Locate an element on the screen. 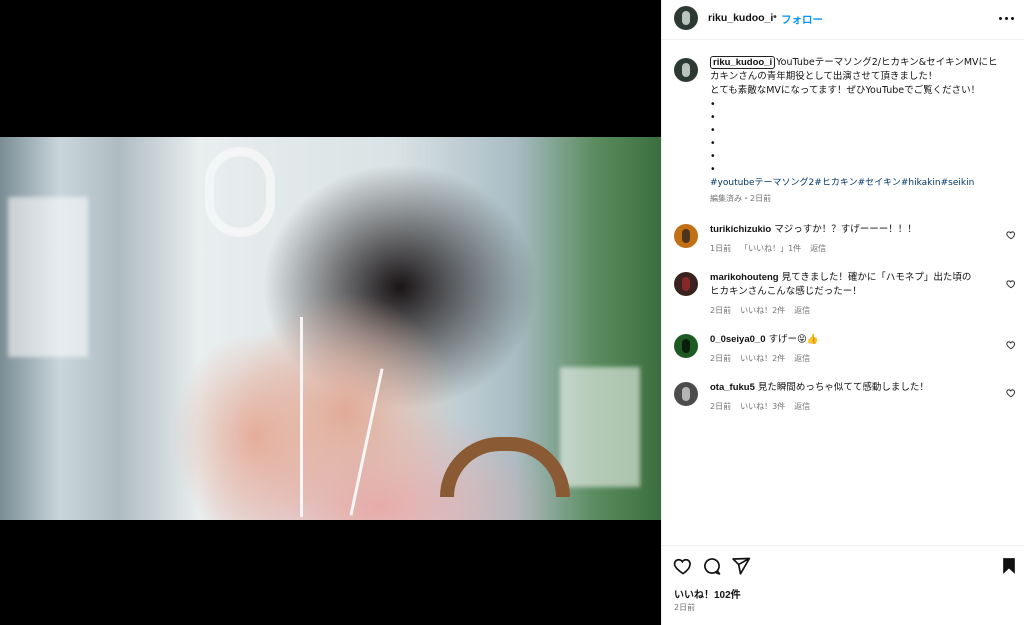  more-options-icon is located at coordinates (1007, 18).